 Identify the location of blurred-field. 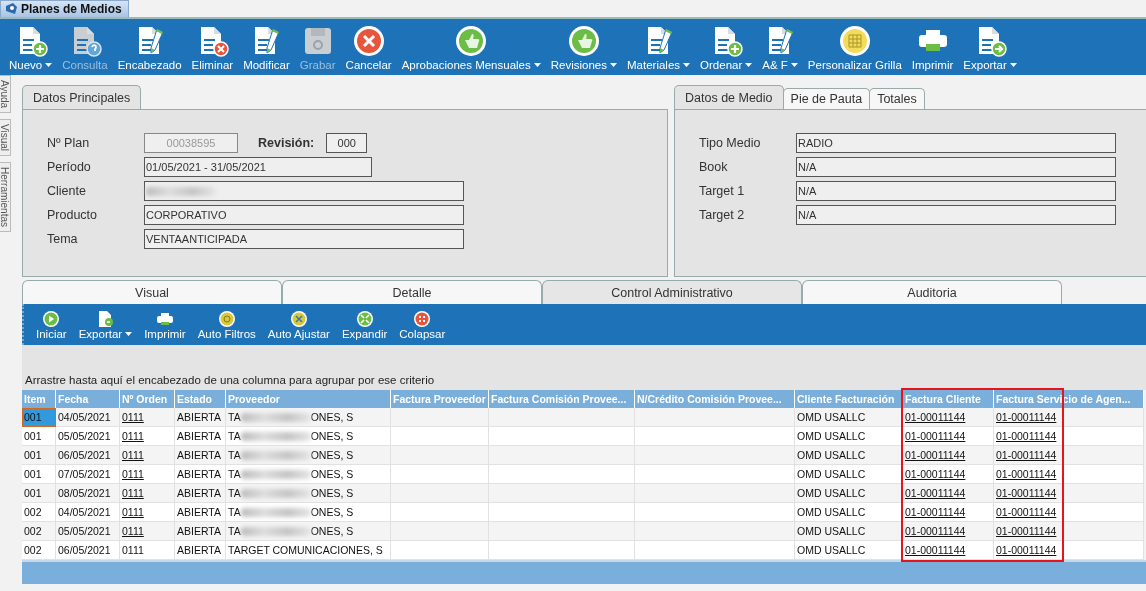
(304, 191).